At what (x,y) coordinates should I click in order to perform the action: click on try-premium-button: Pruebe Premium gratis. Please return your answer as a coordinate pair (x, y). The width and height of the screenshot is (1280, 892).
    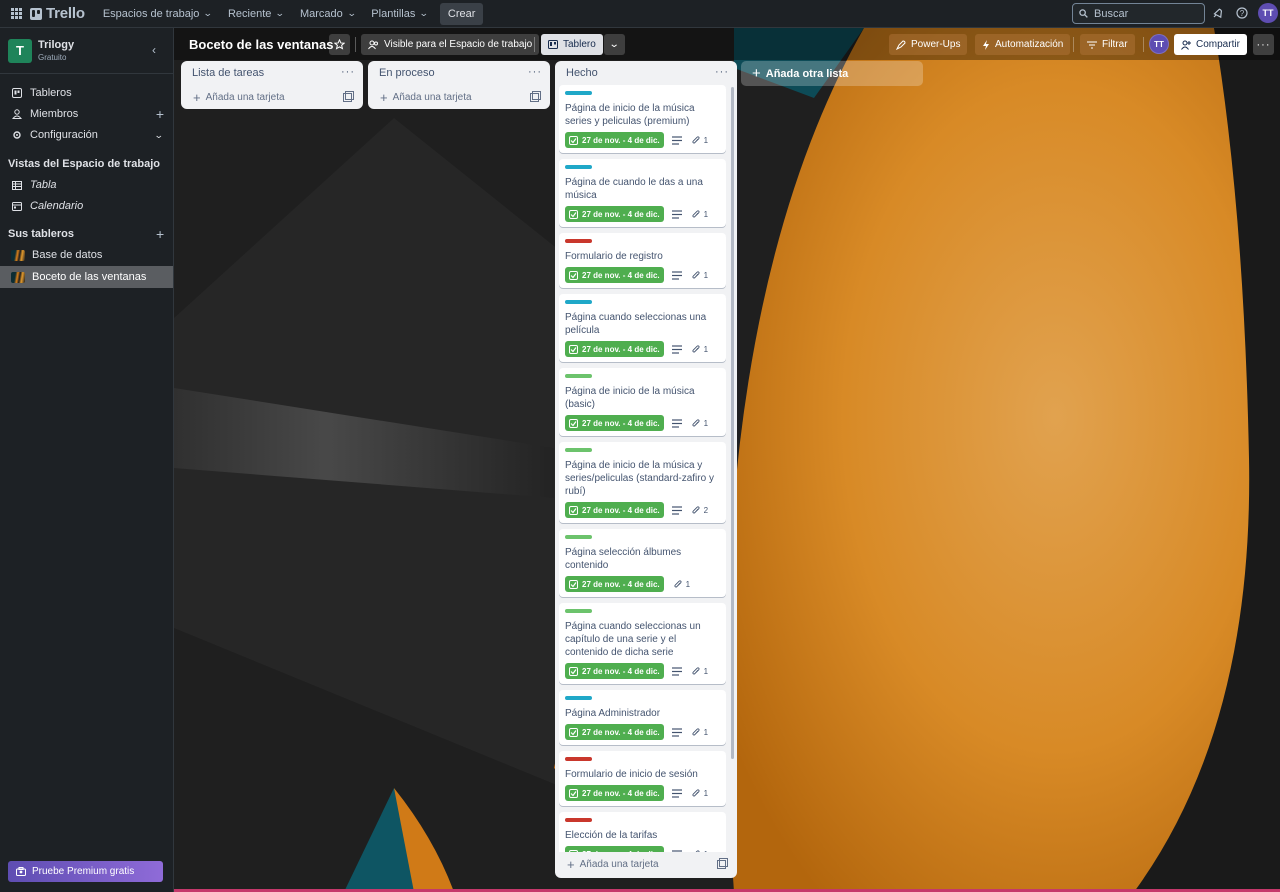
    Looking at the image, I should click on (85, 871).